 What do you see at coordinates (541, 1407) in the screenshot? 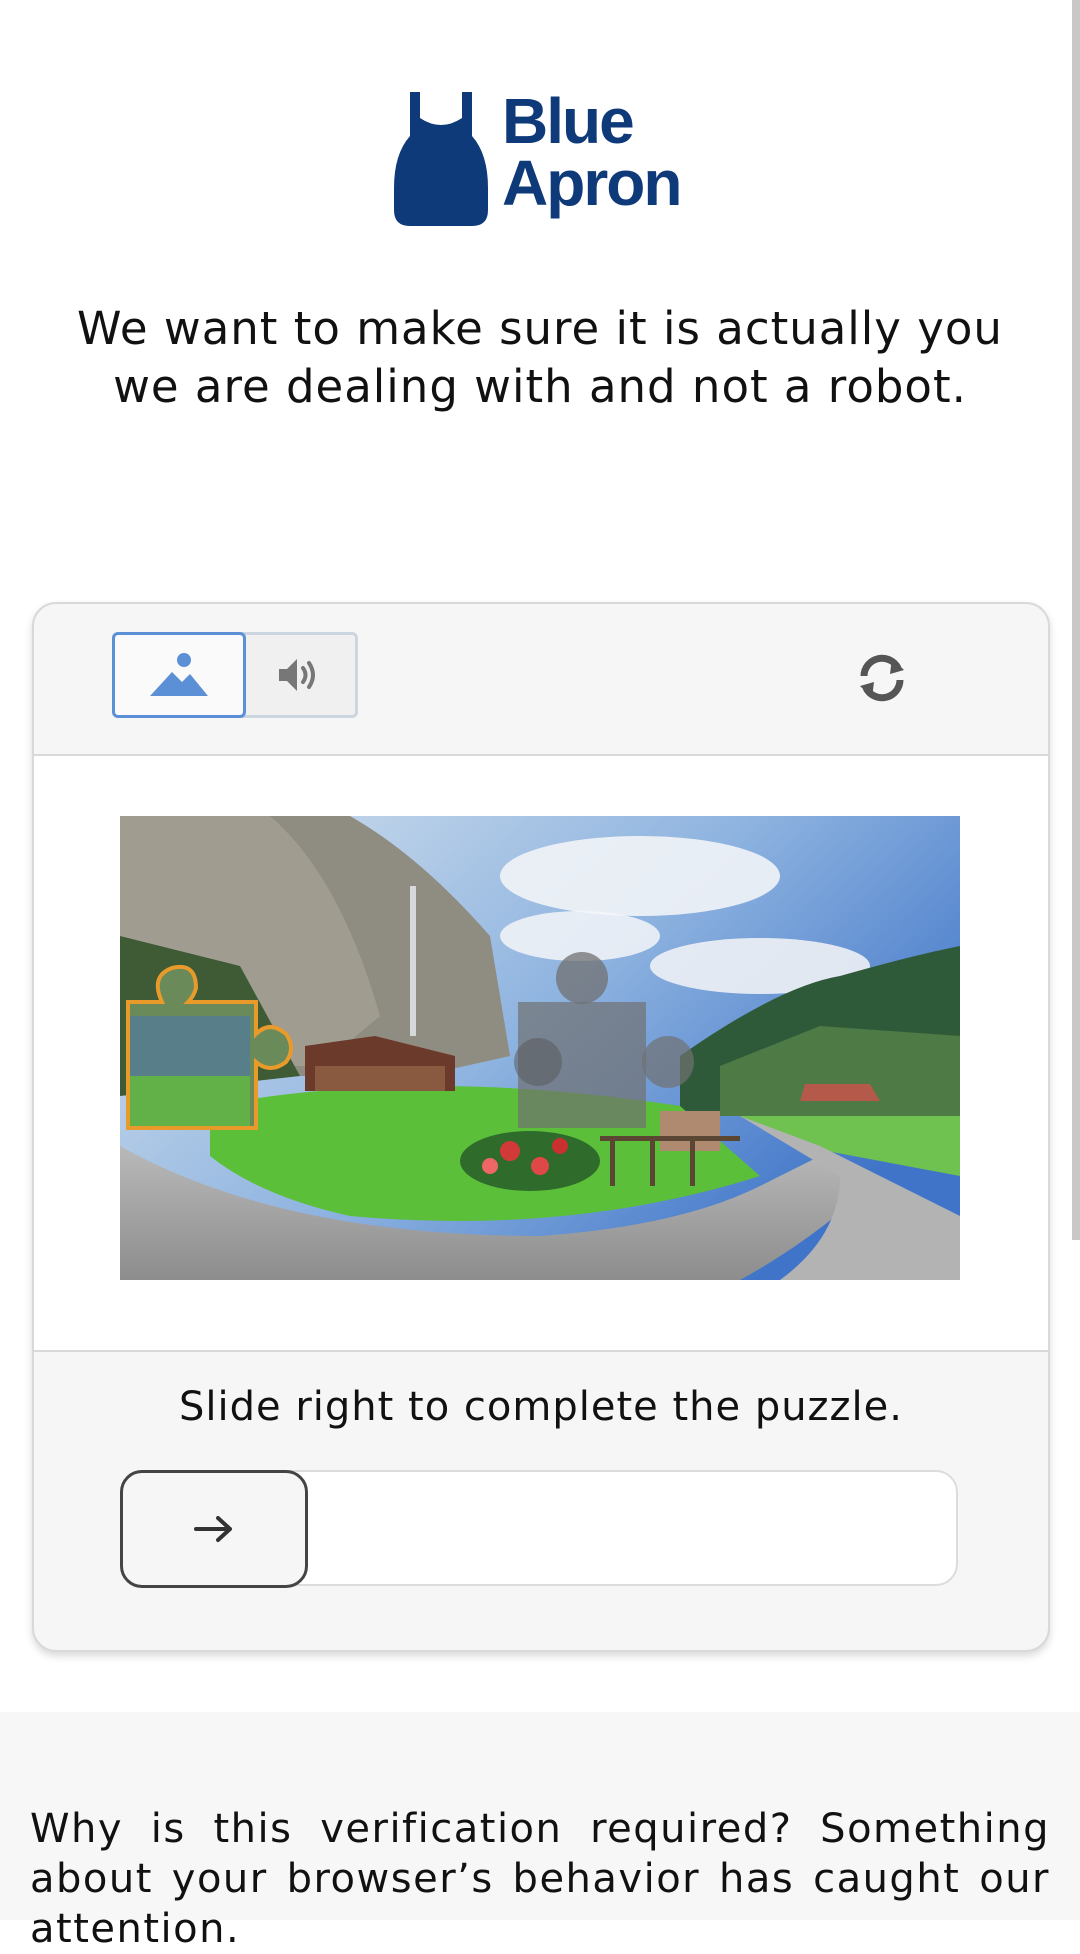
I see `slider-instruction: Slide right to complete the puzzle.` at bounding box center [541, 1407].